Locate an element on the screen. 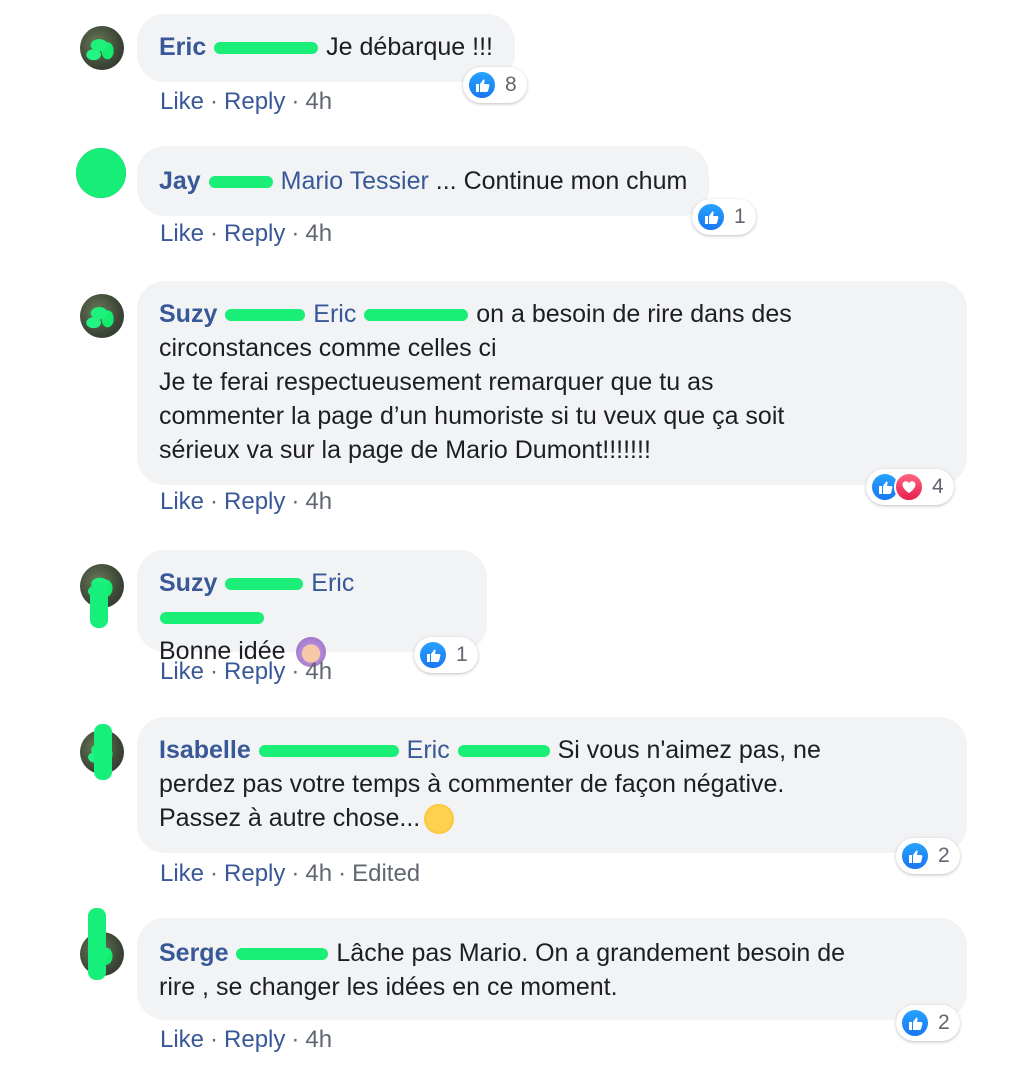 This screenshot has height=1078, width=1018. heart-icon is located at coordinates (909, 487).